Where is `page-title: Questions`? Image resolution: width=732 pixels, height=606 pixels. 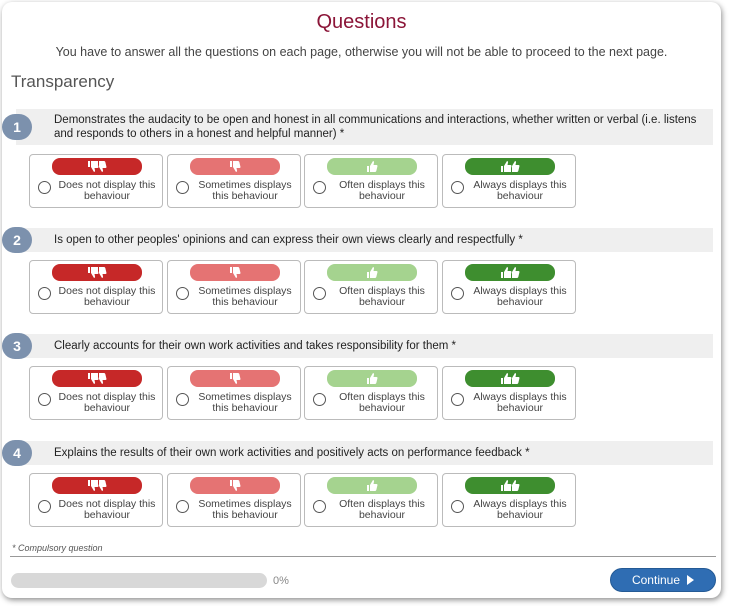 page-title: Questions is located at coordinates (361, 22).